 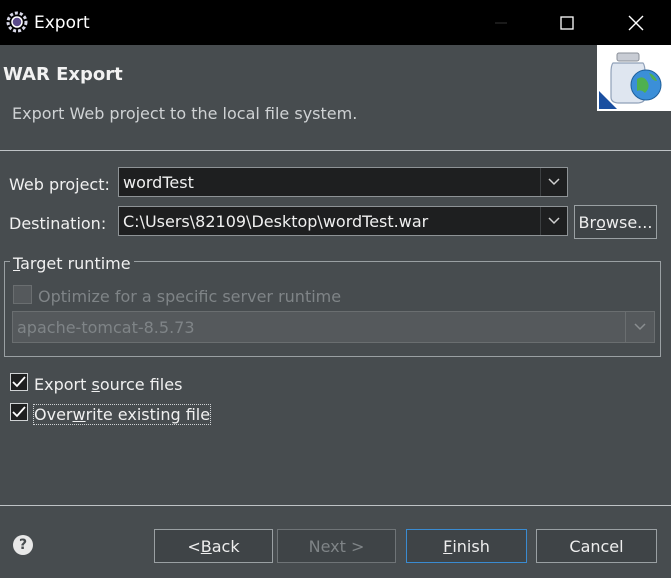 I want to click on runtime-combo: apache-tomcat-8.5.73, so click(x=333, y=327).